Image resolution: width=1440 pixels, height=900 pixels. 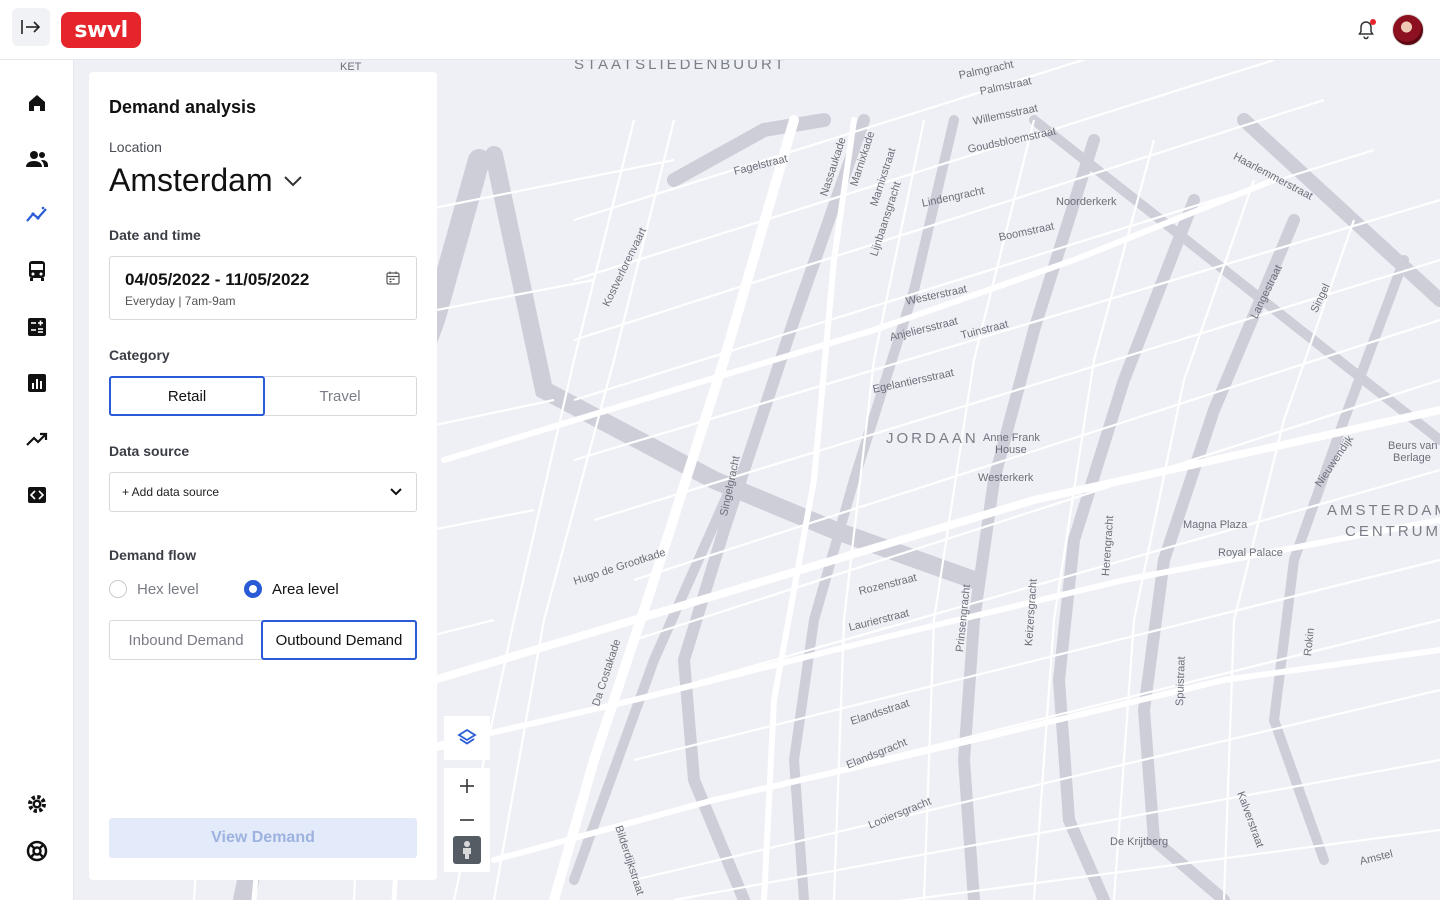 I want to click on notifications-button, so click(x=1366, y=30).